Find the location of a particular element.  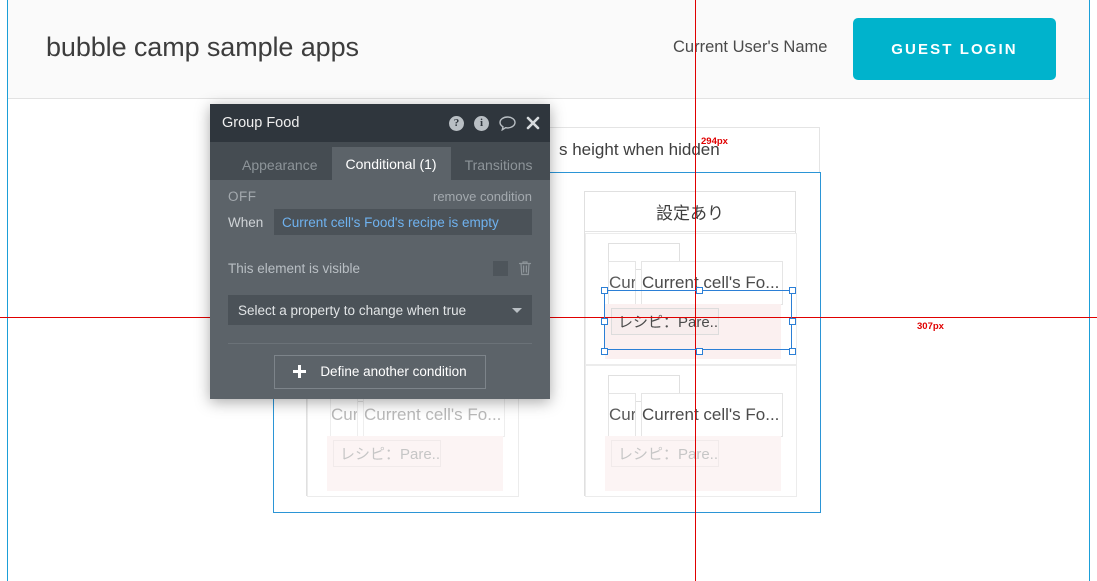

vertical-alignment-guide is located at coordinates (695, 290).